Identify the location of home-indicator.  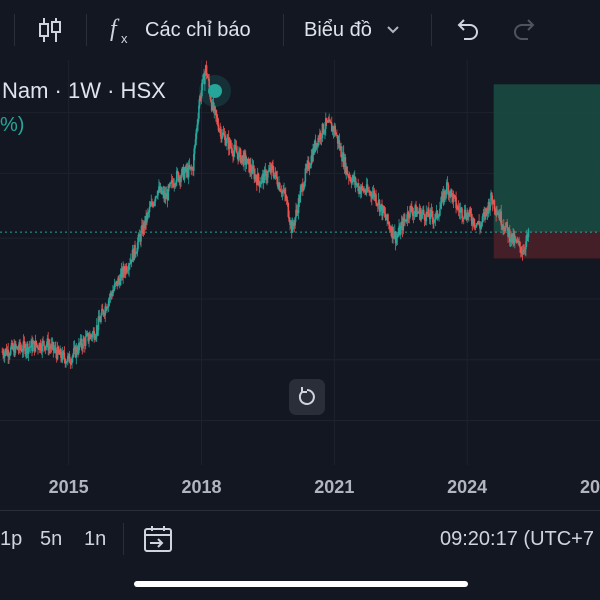
(301, 584).